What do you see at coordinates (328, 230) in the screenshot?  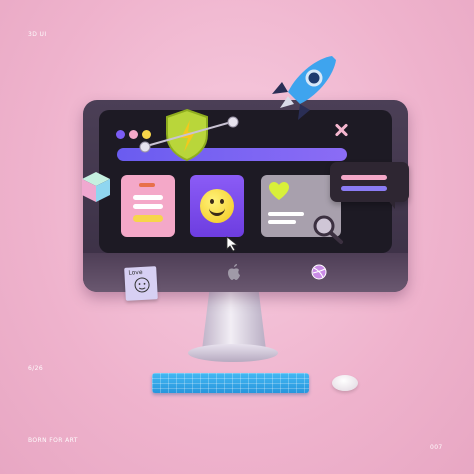 I see `search-icon` at bounding box center [328, 230].